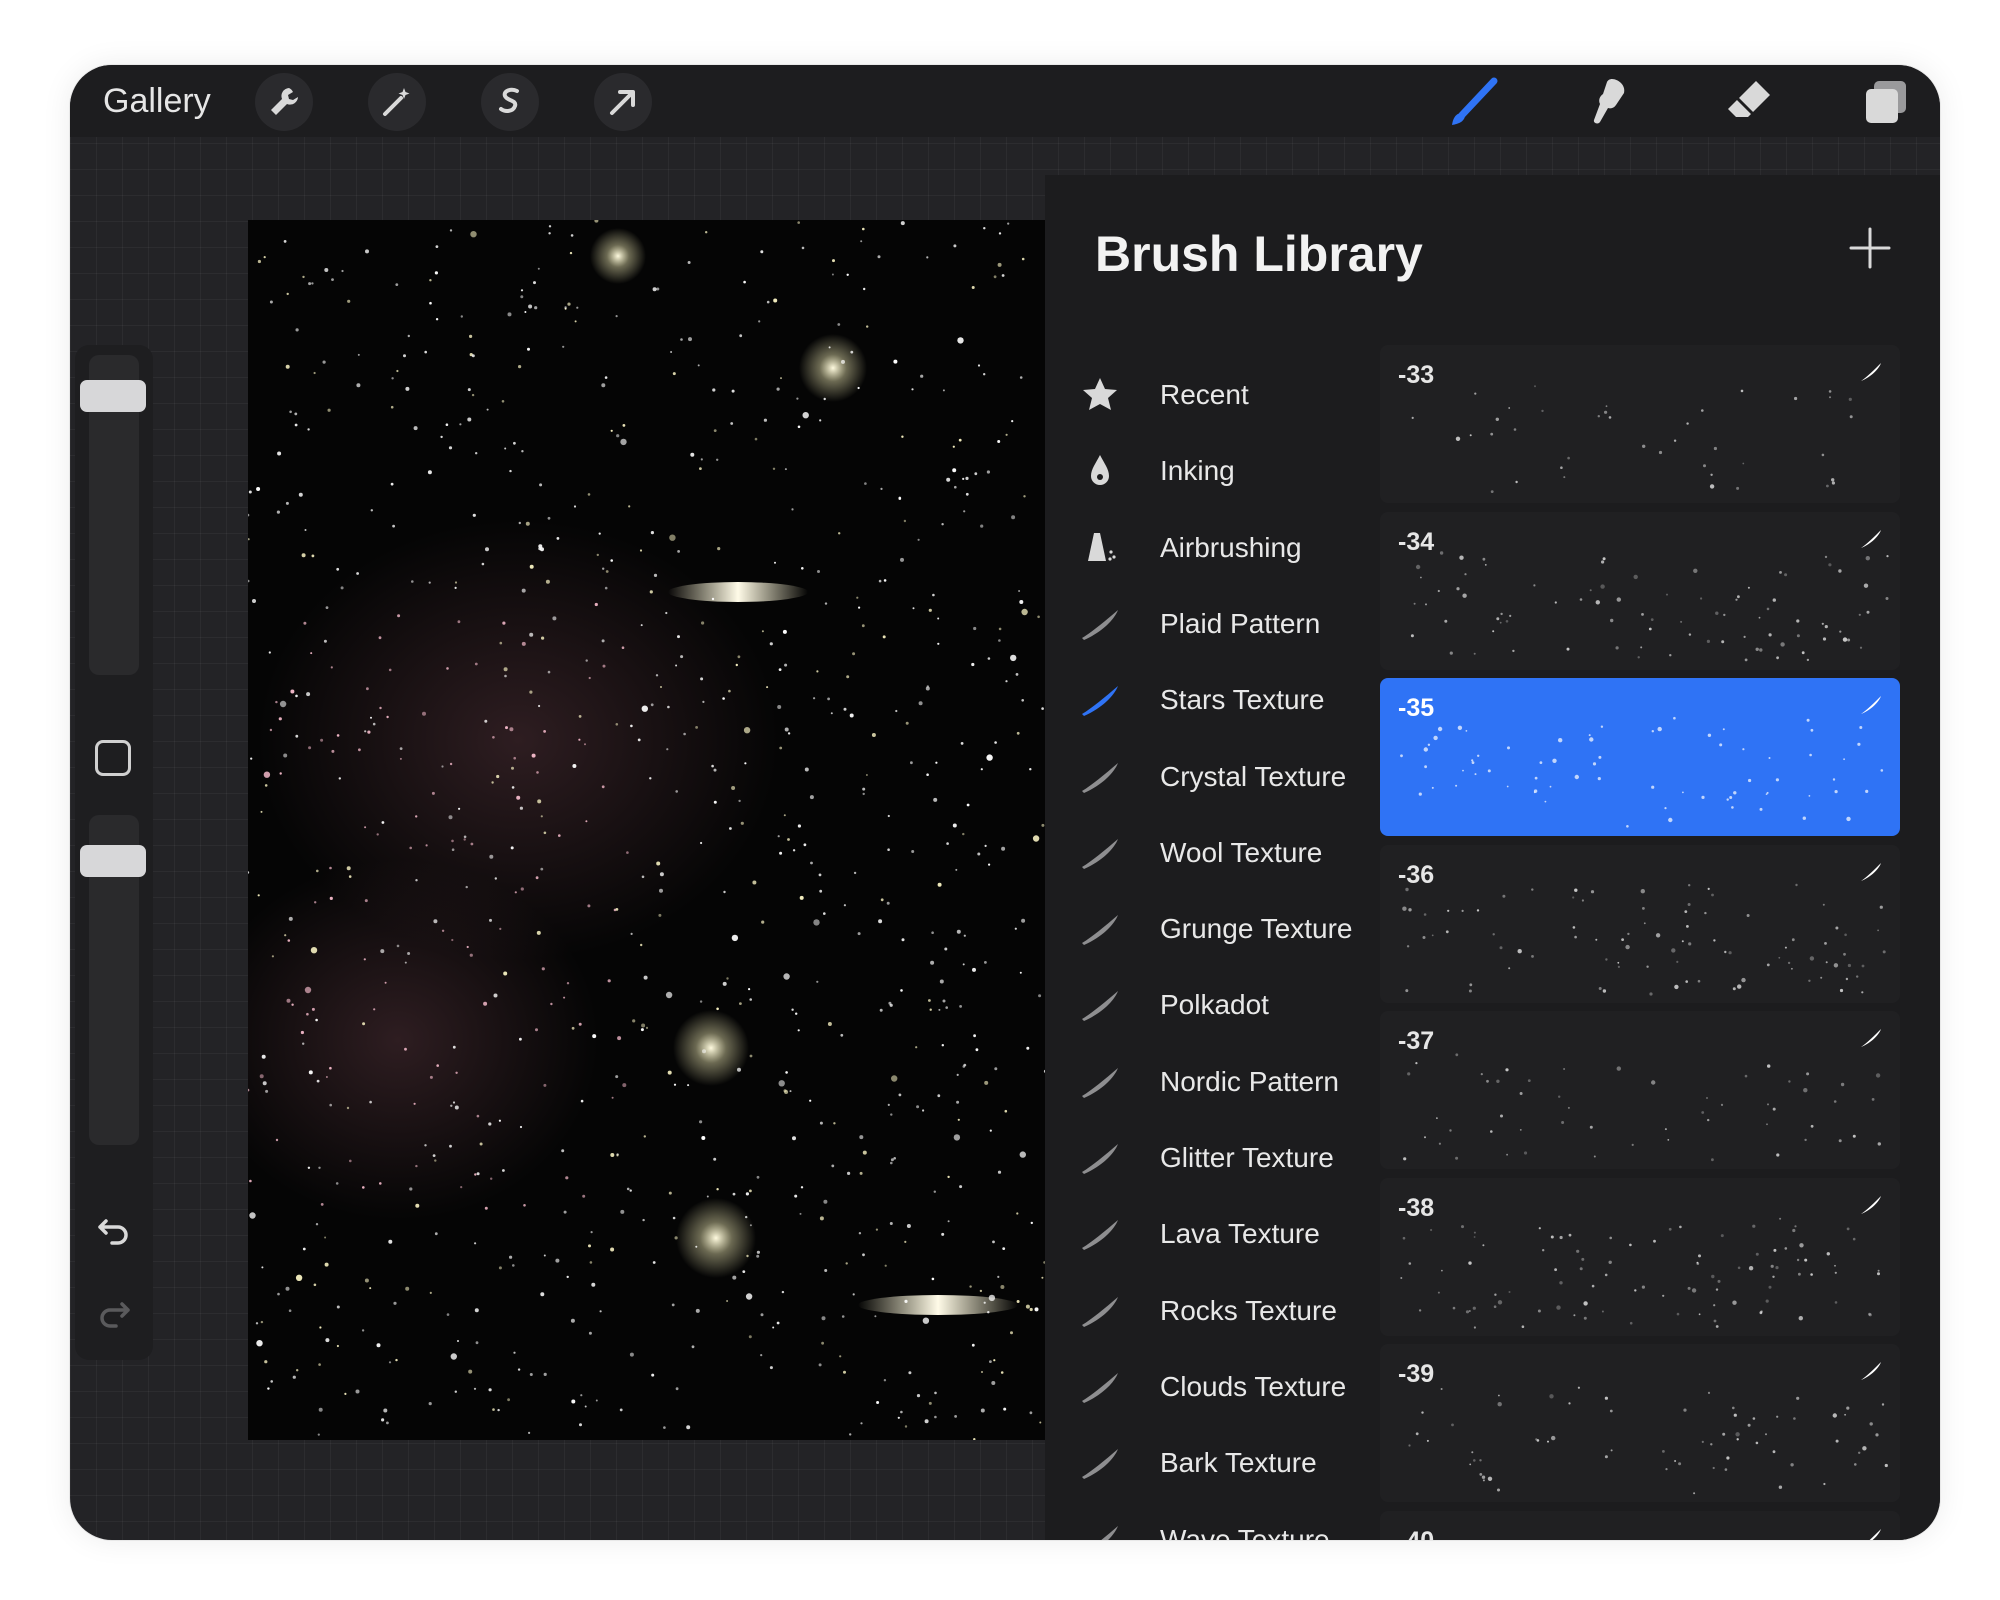  I want to click on category-item: Glitter Texture, so click(1225, 1158).